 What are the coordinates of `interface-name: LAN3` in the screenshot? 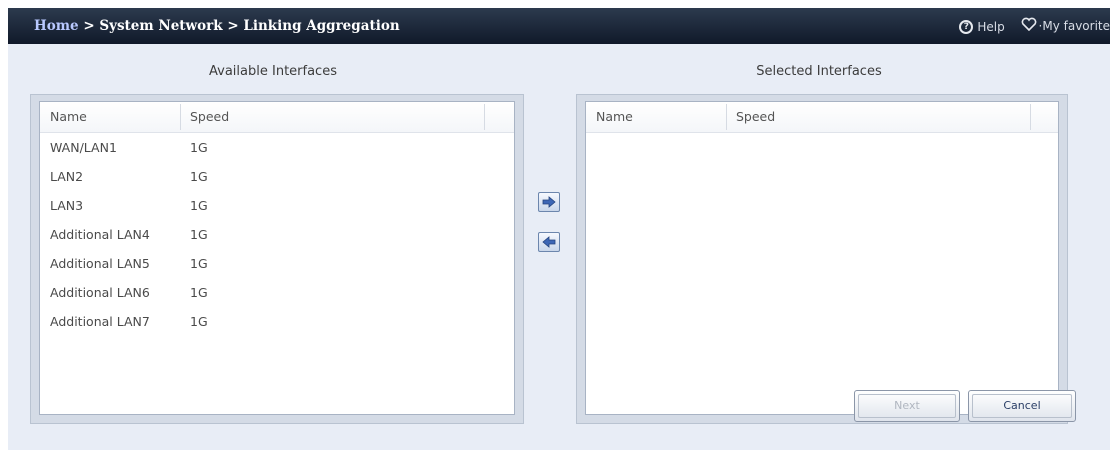 It's located at (67, 205).